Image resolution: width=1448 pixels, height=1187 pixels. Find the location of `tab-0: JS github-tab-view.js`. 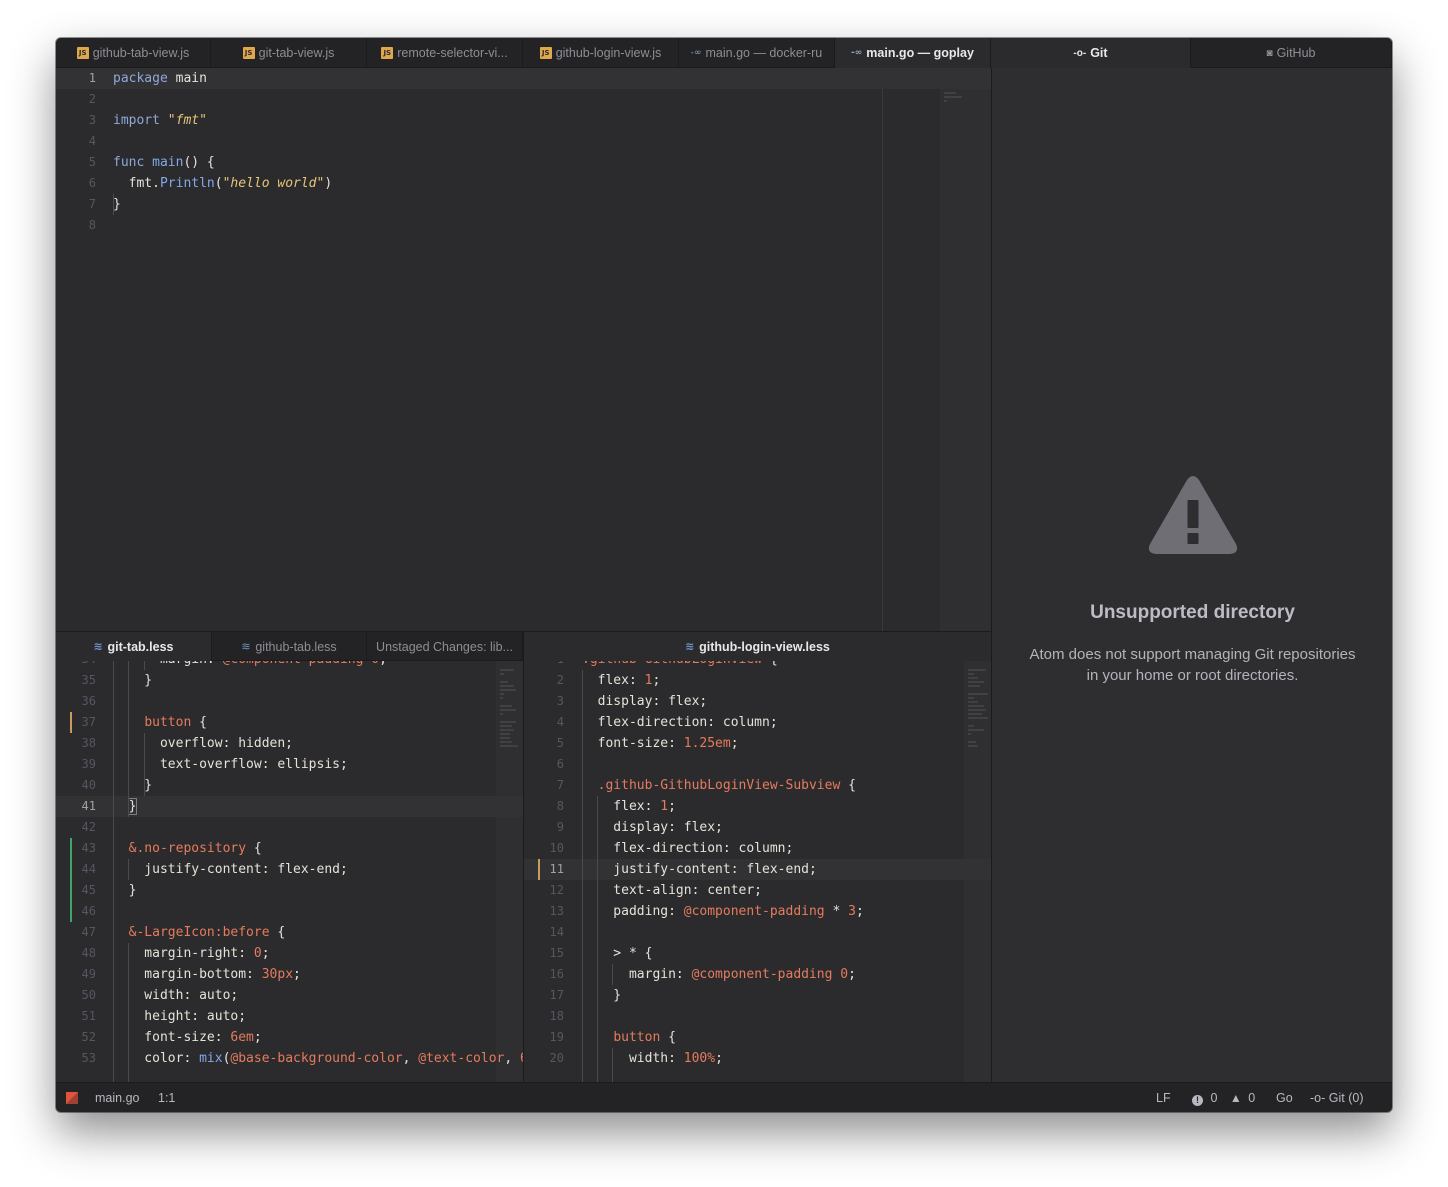

tab-0: JS github-tab-view.js is located at coordinates (133, 53).